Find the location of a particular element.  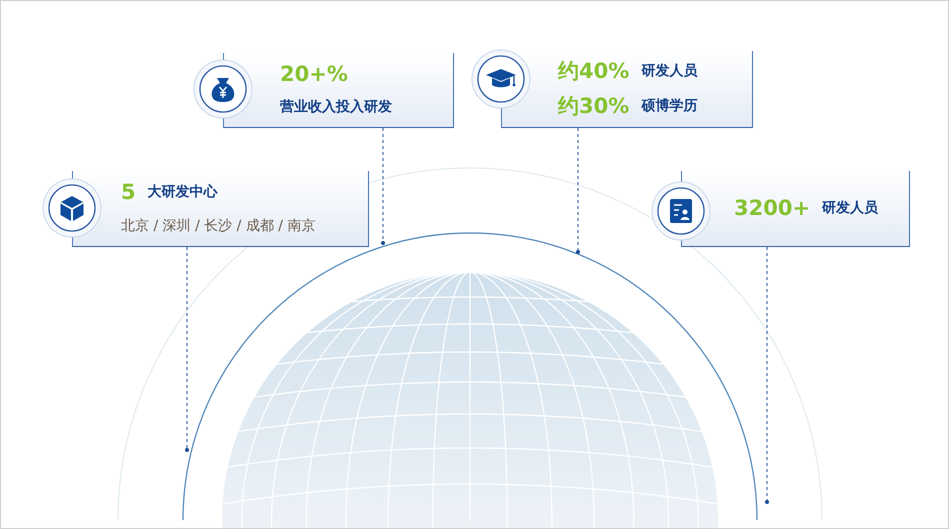

id-card-icon is located at coordinates (681, 211).